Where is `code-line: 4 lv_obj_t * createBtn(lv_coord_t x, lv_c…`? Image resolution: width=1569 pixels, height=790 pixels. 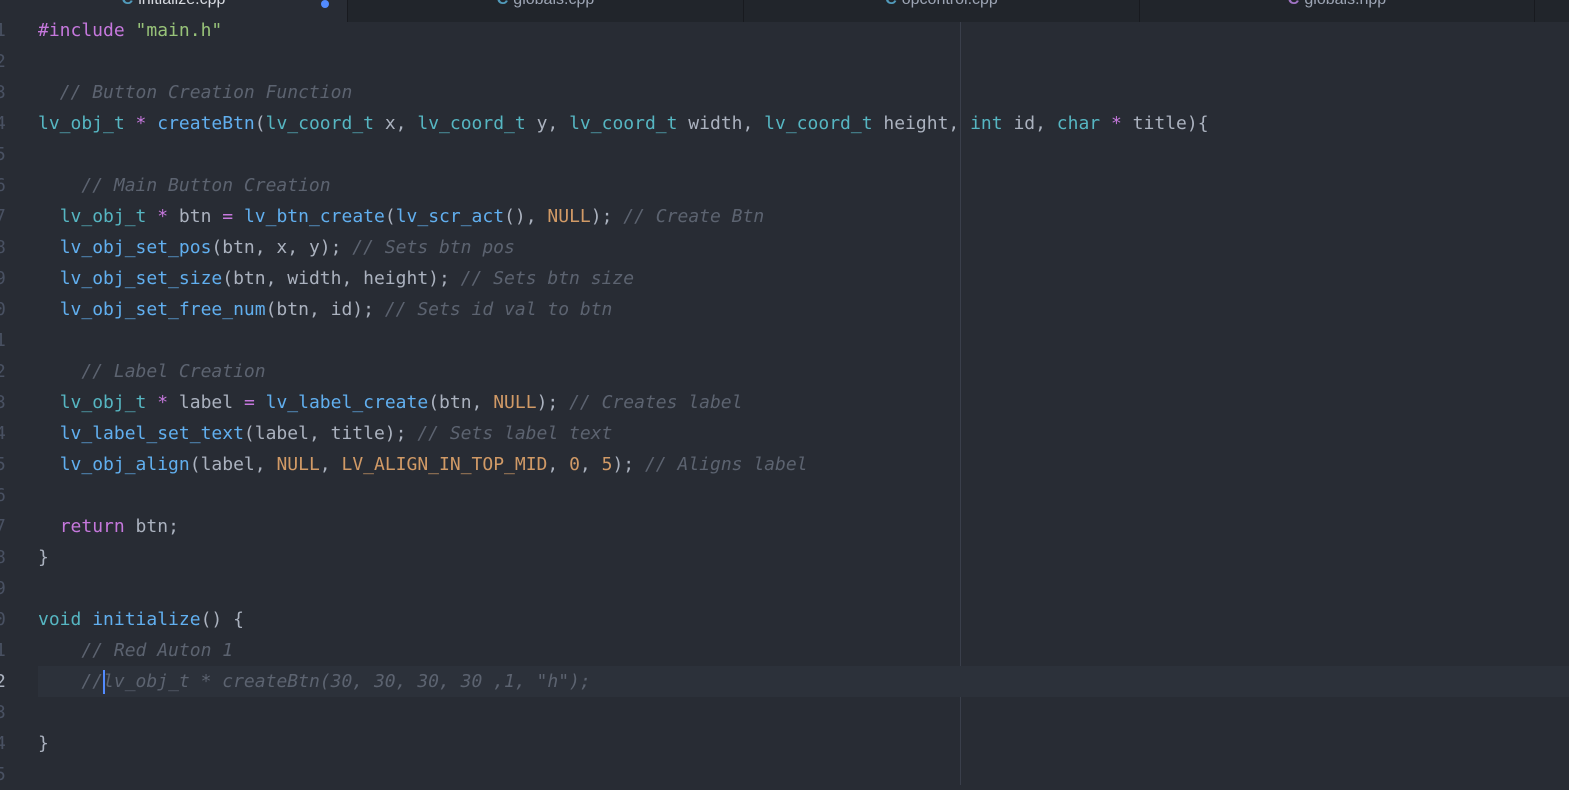 code-line: 4 lv_obj_t * createBtn(lv_coord_t x, lv_c… is located at coordinates (784, 123).